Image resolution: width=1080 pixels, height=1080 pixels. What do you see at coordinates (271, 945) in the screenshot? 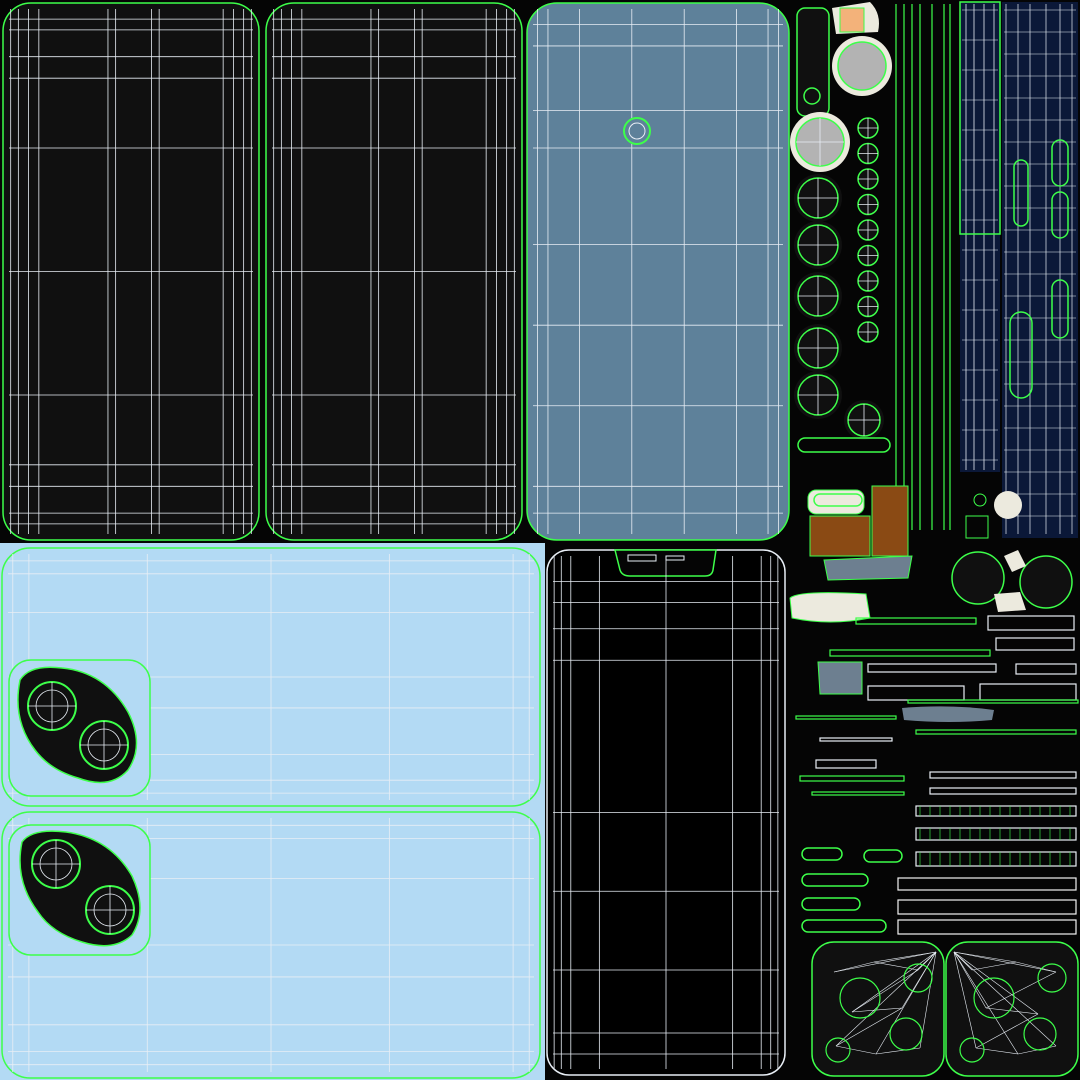
I see `rear-housing-bottom` at bounding box center [271, 945].